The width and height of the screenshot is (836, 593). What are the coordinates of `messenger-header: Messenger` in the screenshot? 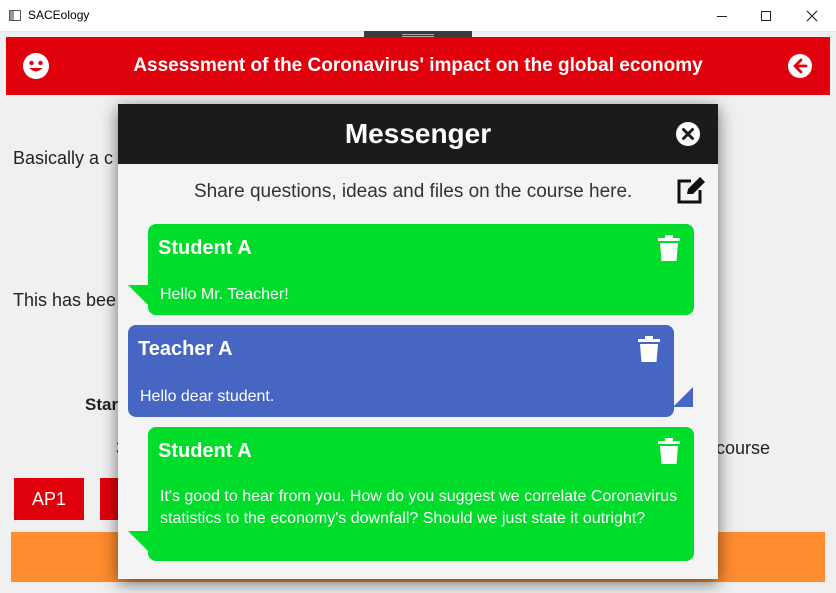 It's located at (418, 134).